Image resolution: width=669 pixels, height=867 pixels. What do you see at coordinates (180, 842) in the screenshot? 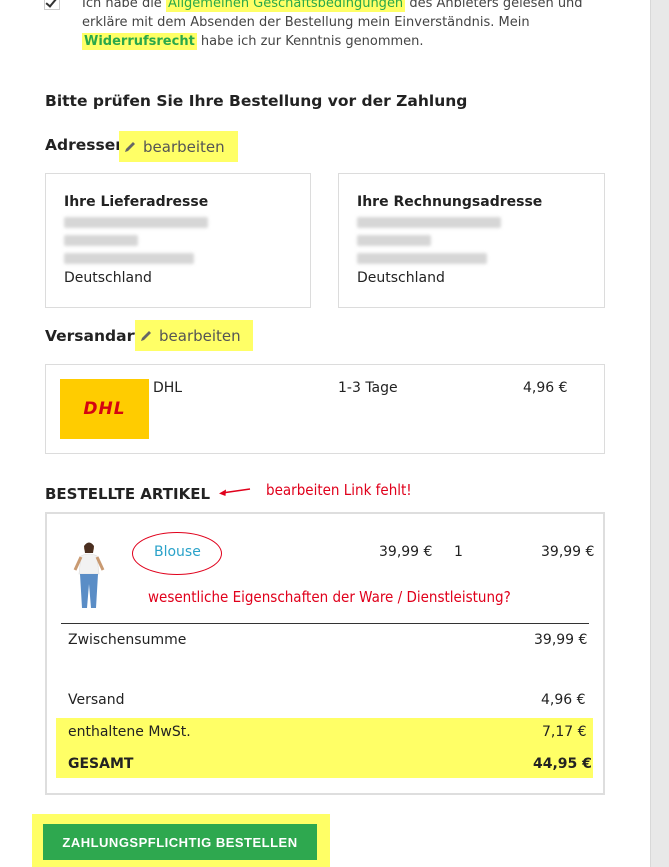
I see `submit-order-button: ZAHLUNGSPFLICHTIG BESTELLEN` at bounding box center [180, 842].